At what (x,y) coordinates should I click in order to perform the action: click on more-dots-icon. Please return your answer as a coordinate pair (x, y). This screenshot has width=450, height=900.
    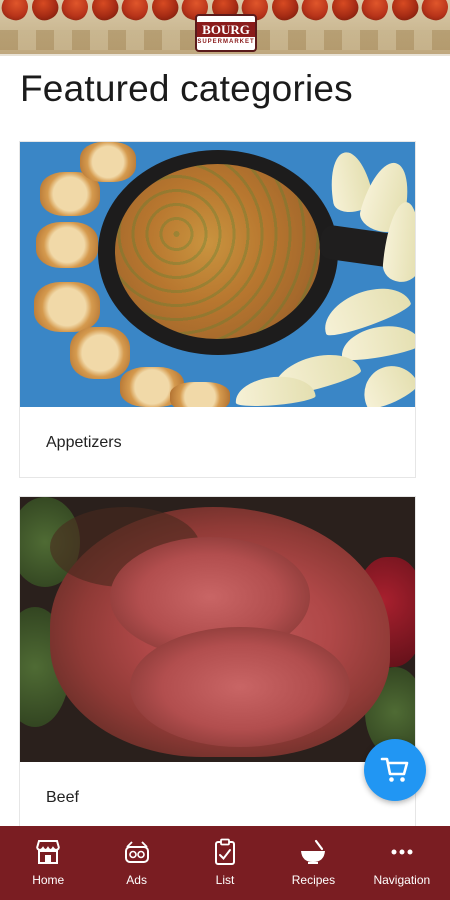
    Looking at the image, I should click on (402, 852).